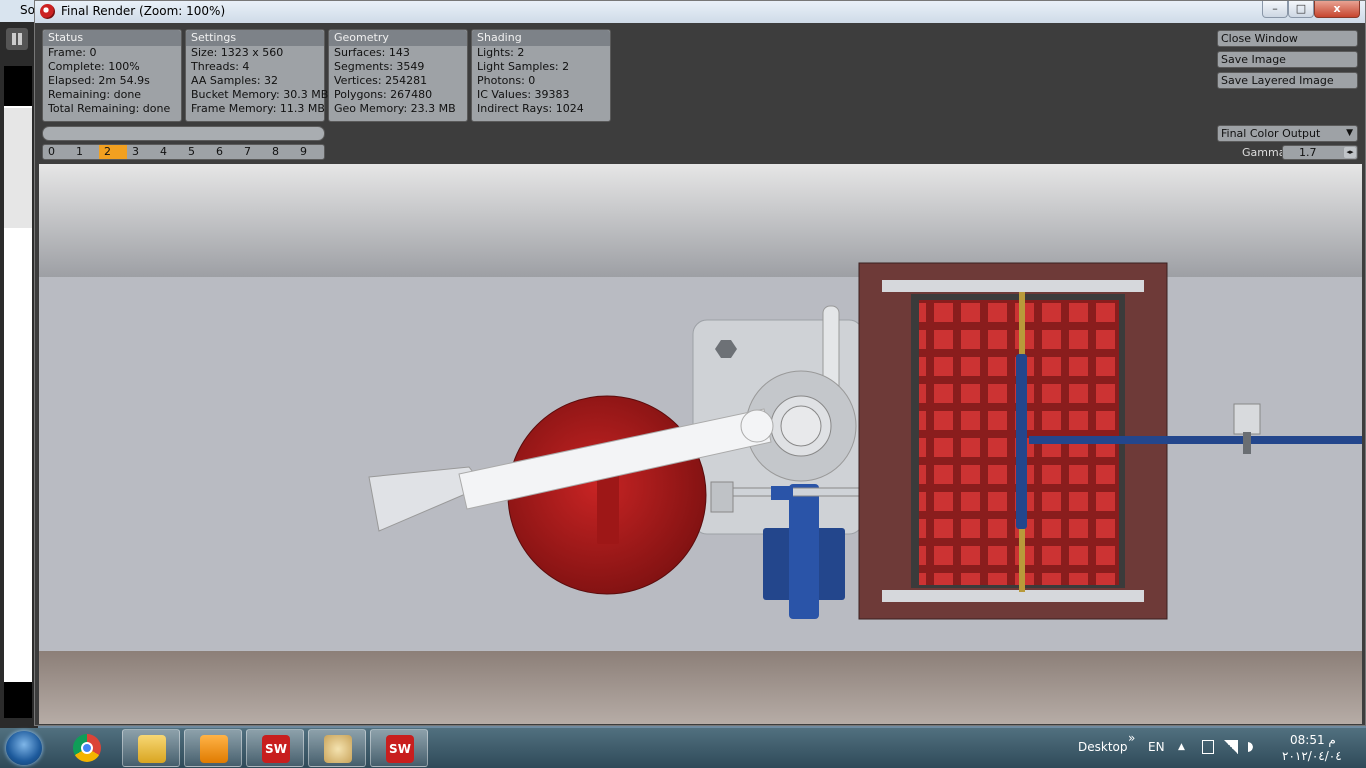 This screenshot has height=768, width=1366. Describe the element at coordinates (253, 152) in the screenshot. I see `buffer-button-7: 7` at that location.